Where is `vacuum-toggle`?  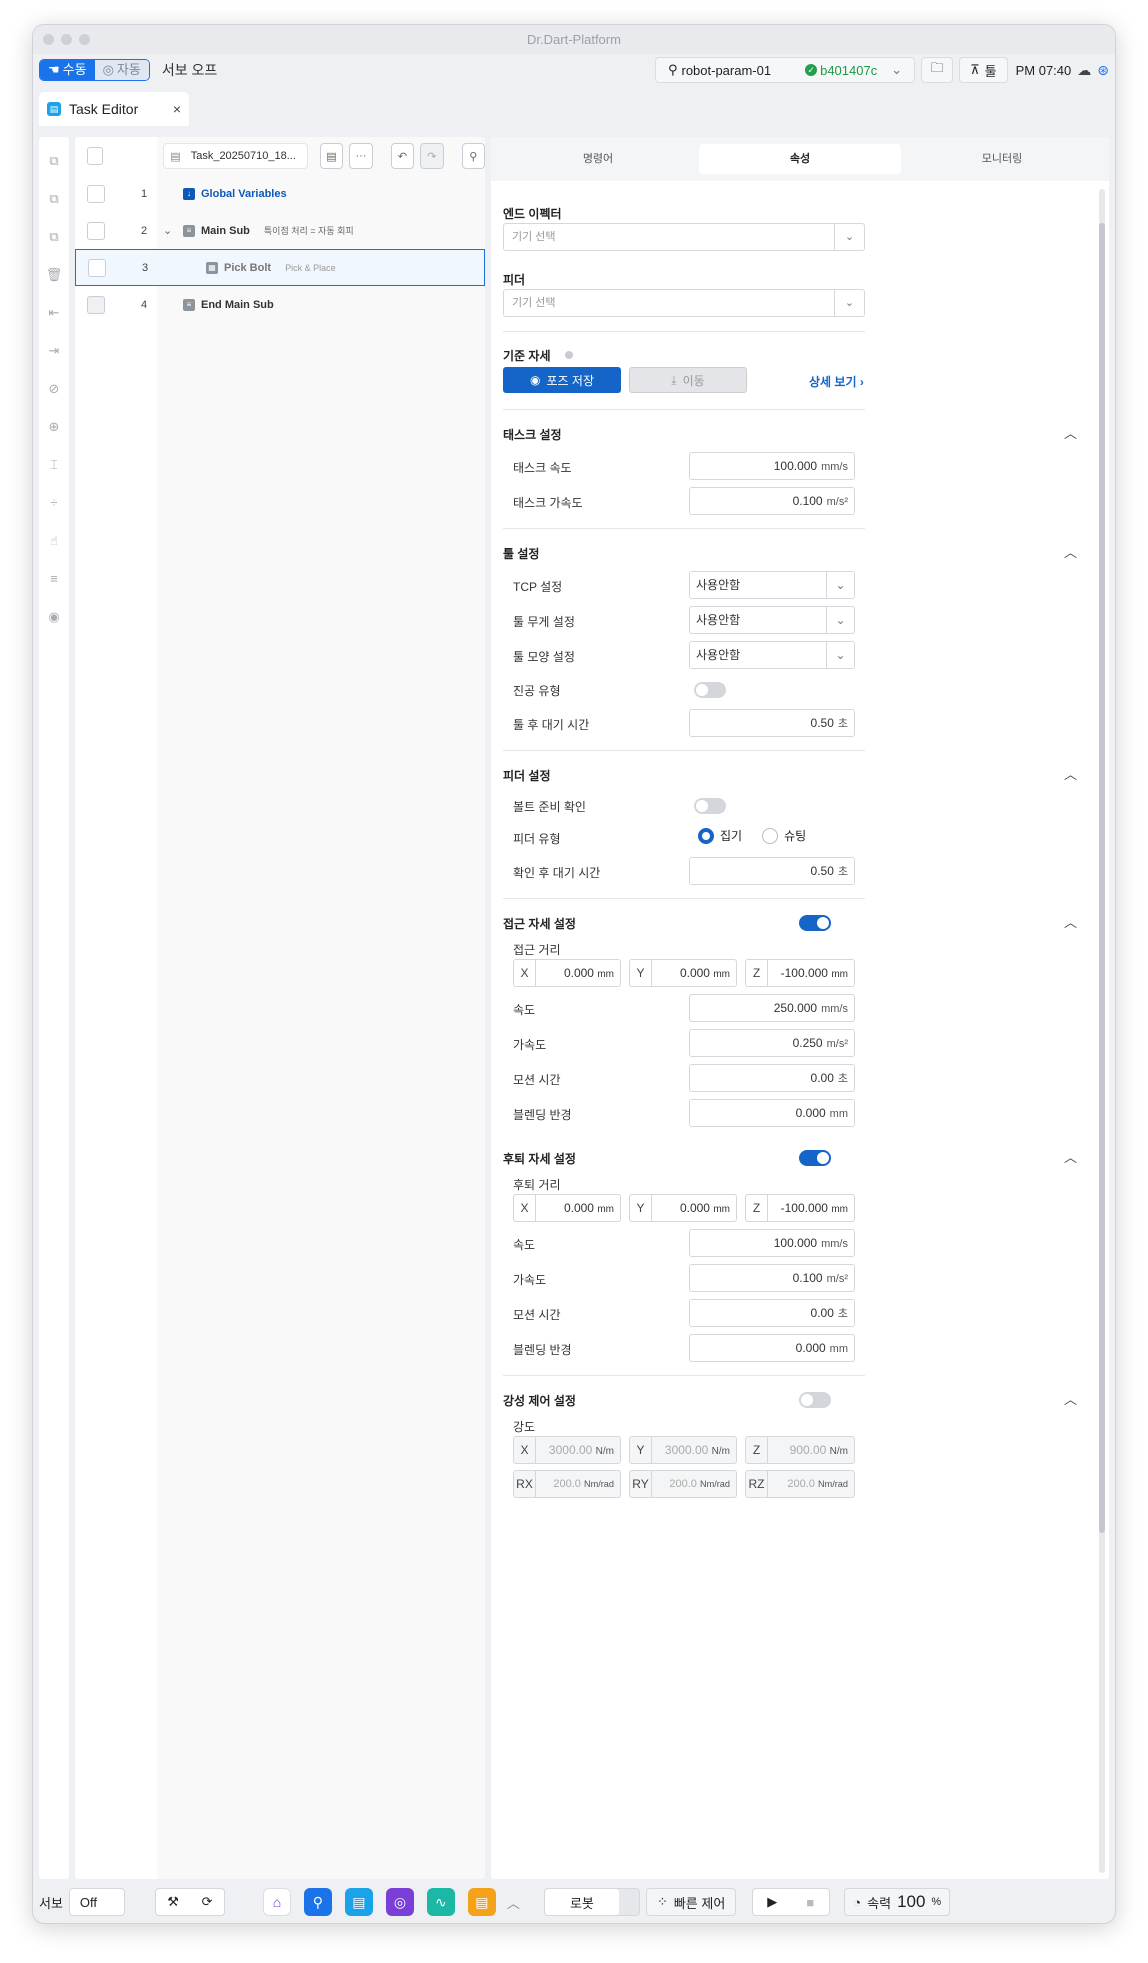
vacuum-toggle is located at coordinates (710, 690).